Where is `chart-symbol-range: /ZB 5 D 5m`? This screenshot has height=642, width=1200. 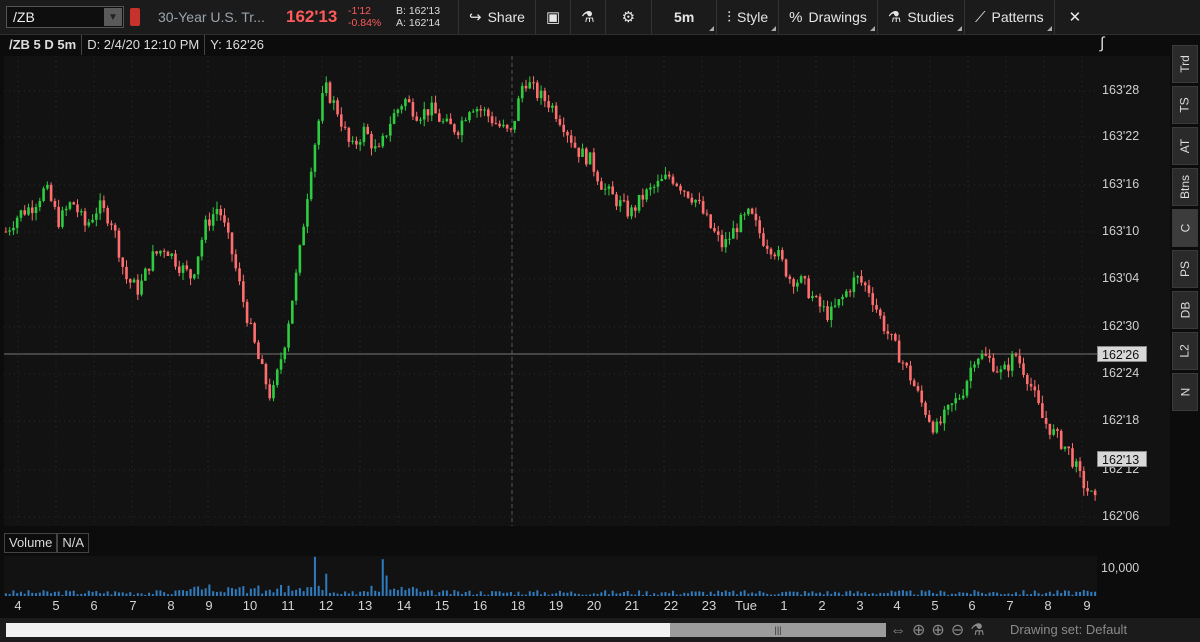 chart-symbol-range: /ZB 5 D 5m is located at coordinates (43, 45).